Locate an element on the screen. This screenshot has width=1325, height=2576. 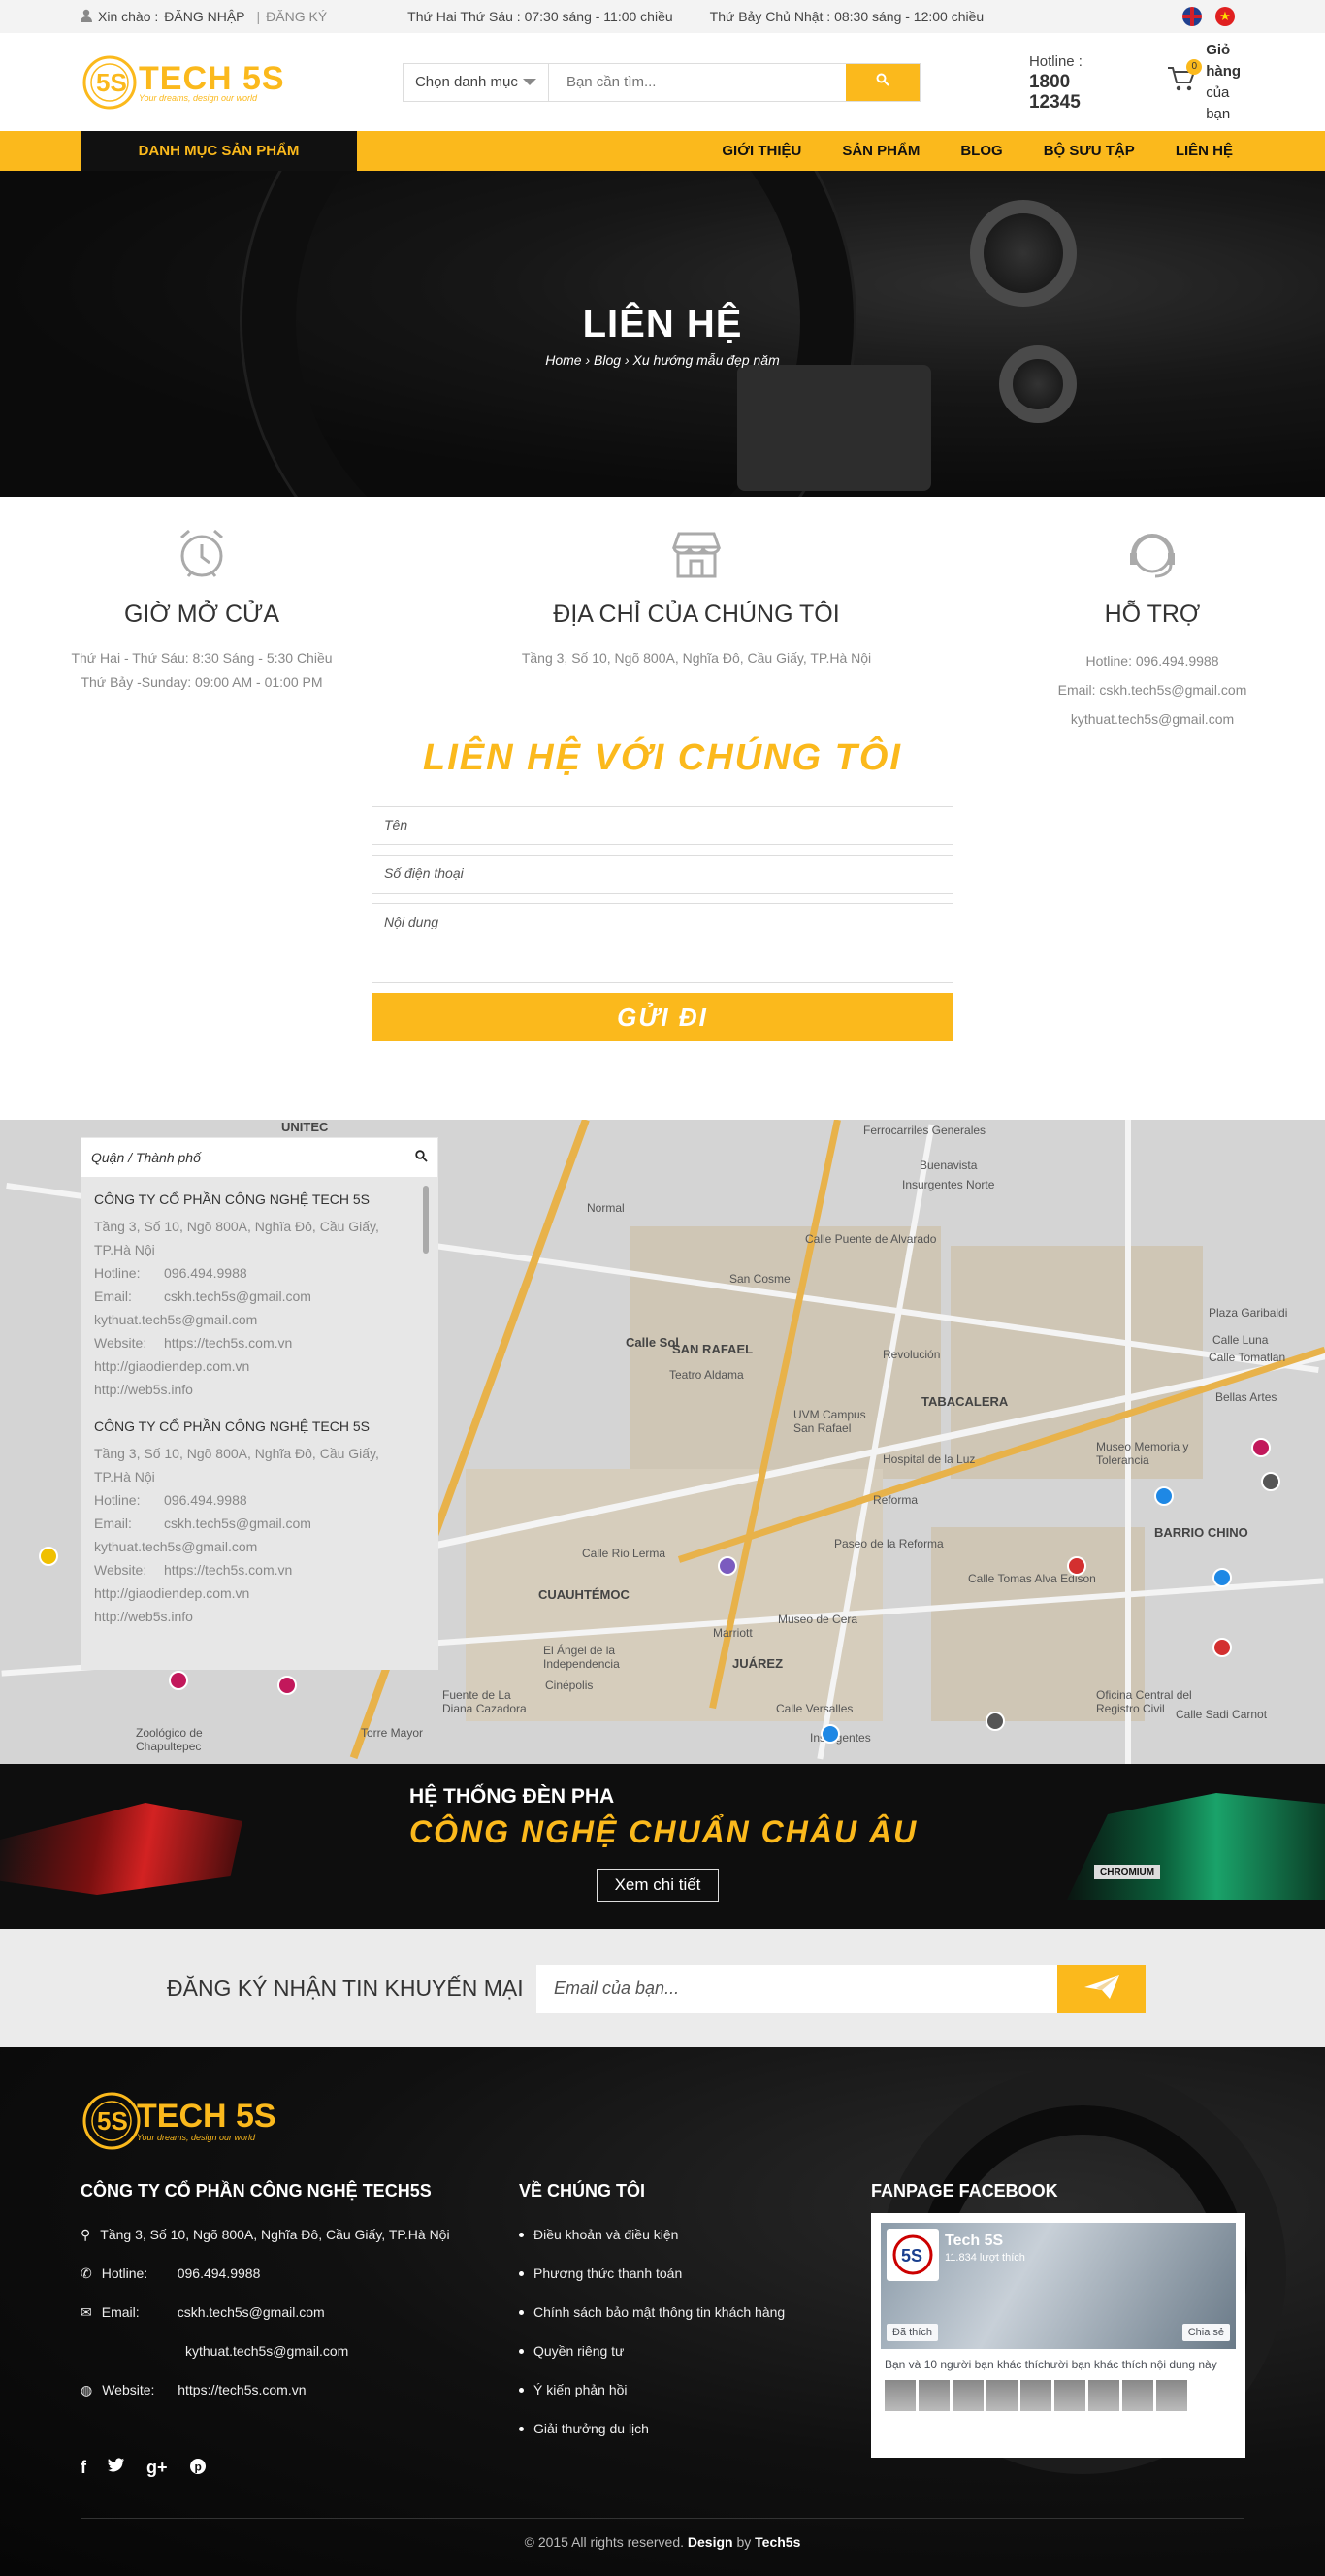
footer-link-awards: Giải thưởng du lịch is located at coordinates (652, 2428).